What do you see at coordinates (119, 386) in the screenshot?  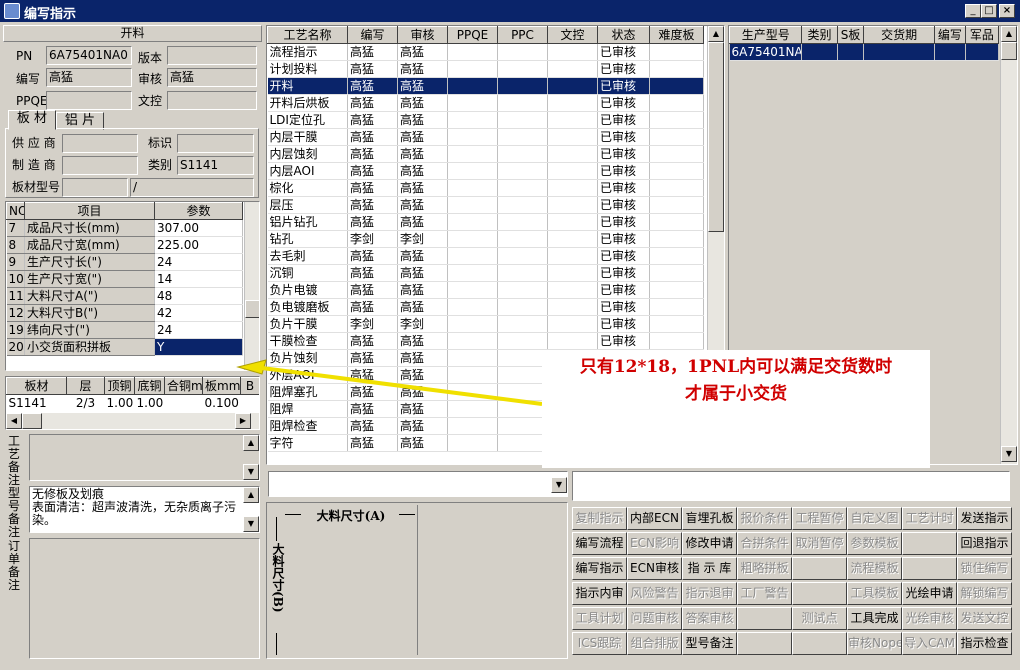 I see `mat-header-2: 顶铜` at bounding box center [119, 386].